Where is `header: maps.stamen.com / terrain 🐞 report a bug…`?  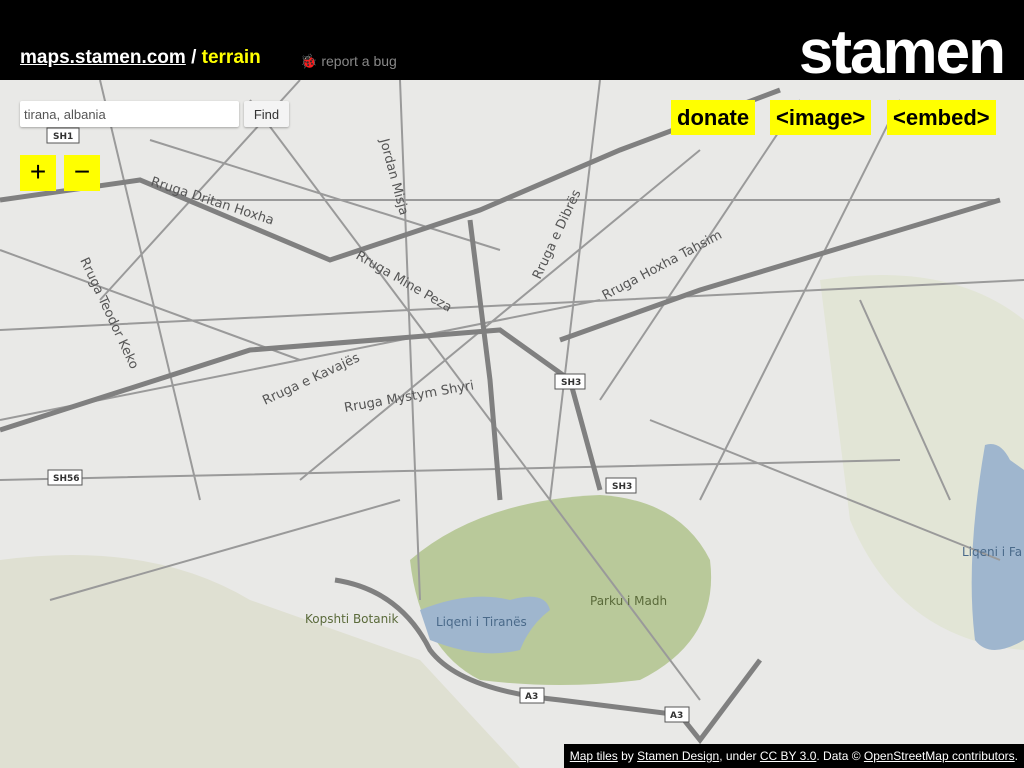
header: maps.stamen.com / terrain 🐞 report a bug… is located at coordinates (512, 42).